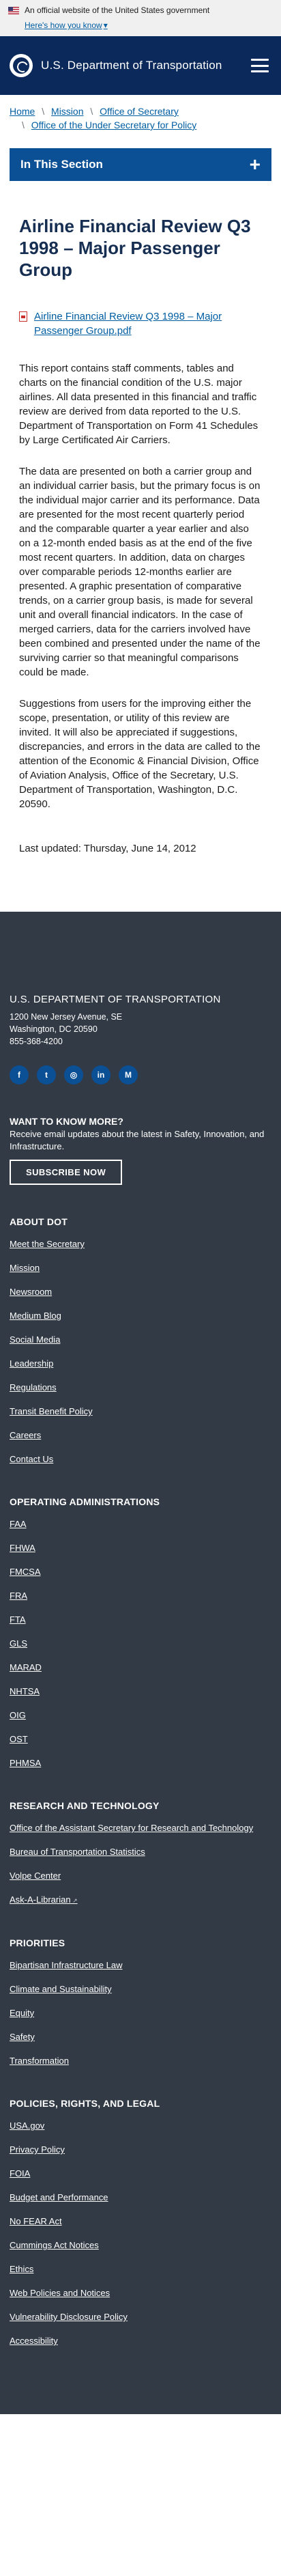 This screenshot has height=2576, width=281. What do you see at coordinates (140, 1876) in the screenshot?
I see `footer-link: Volpe Center` at bounding box center [140, 1876].